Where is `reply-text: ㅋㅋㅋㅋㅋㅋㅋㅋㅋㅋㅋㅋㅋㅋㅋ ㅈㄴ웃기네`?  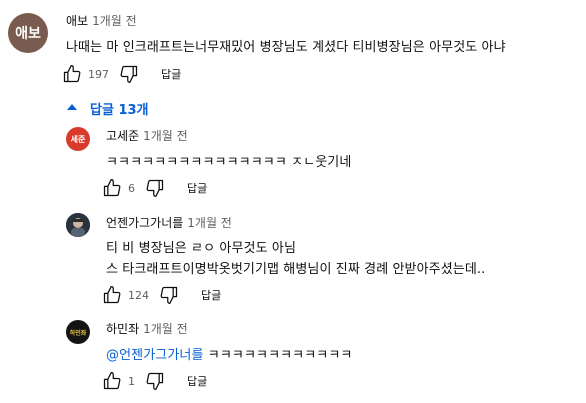
reply-text: ㅋㅋㅋㅋㅋㅋㅋㅋㅋㅋㅋㅋㅋㅋㅋ ㅈㄴ웃기네 is located at coordinates (229, 162).